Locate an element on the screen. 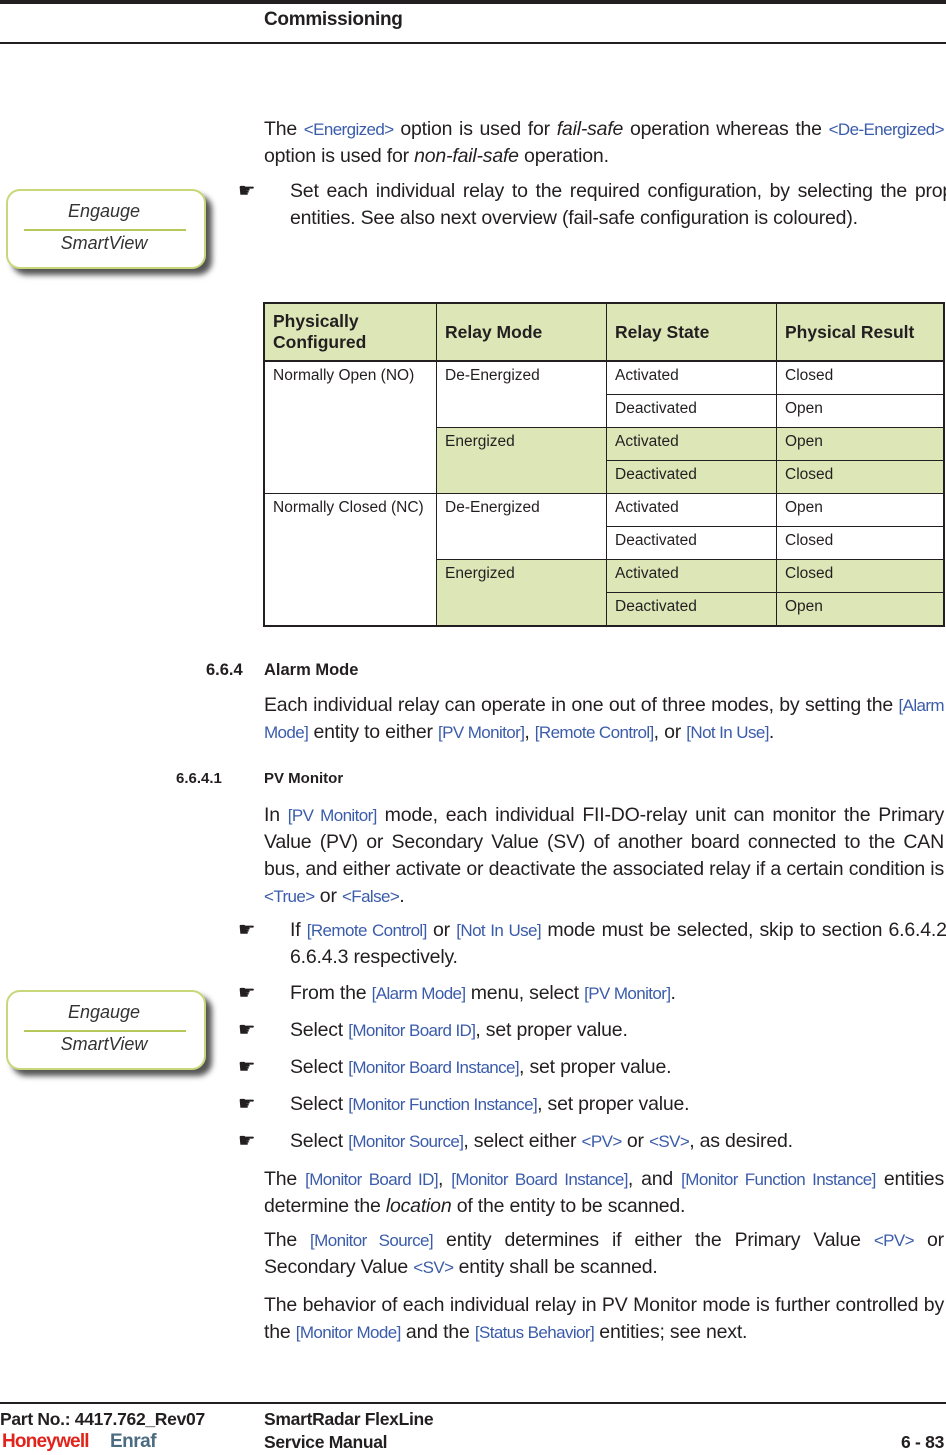 The width and height of the screenshot is (946, 1455). badge-line-1: Engauge is located at coordinates (104, 211).